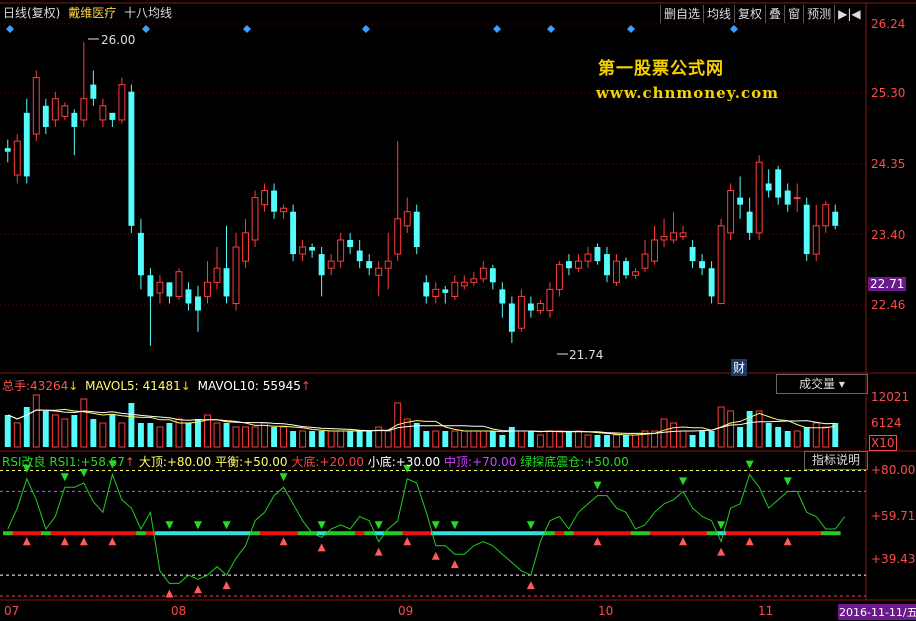 The image size is (916, 621). Describe the element at coordinates (793, 14) in the screenshot. I see `window-button: 窗` at that location.